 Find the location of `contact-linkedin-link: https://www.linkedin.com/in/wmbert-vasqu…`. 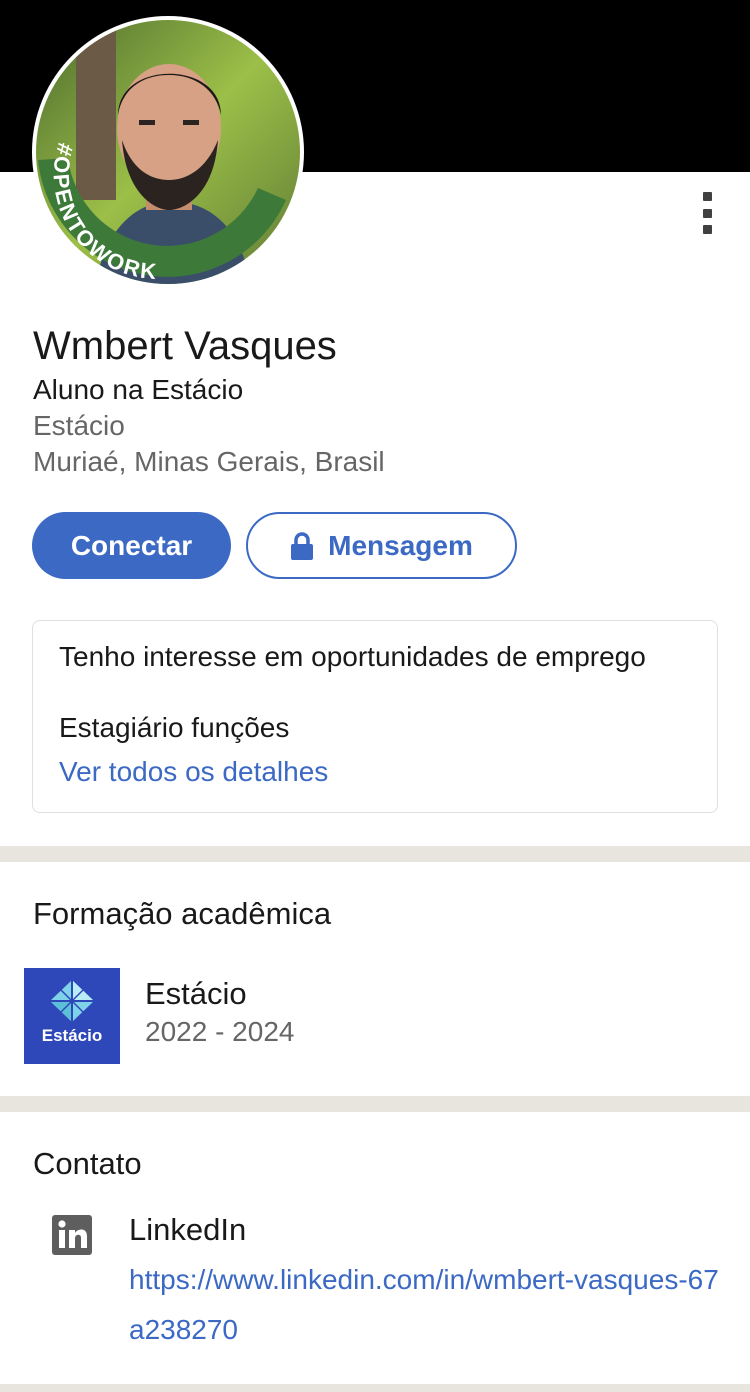

contact-linkedin-link: https://www.linkedin.com/in/wmbert-vasqu… is located at coordinates (424, 1305).